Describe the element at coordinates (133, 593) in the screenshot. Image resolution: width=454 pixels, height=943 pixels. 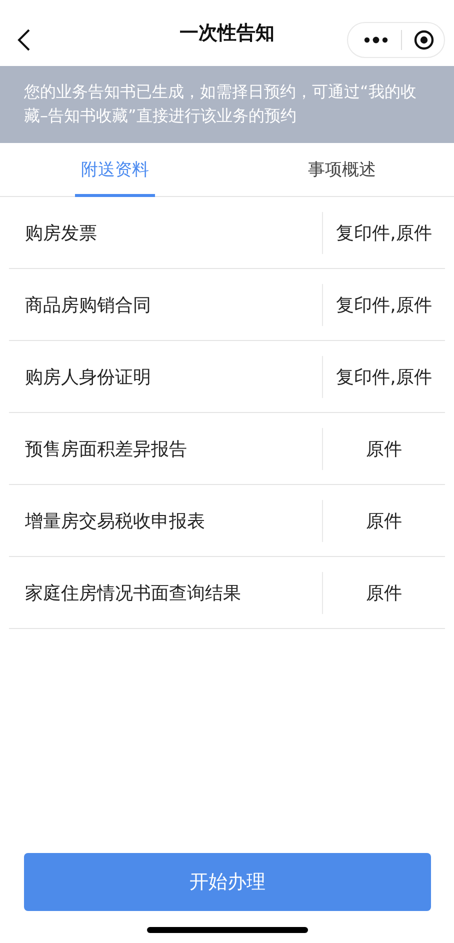
I see `material-name: 家庭住房情况书面查询结果` at that location.